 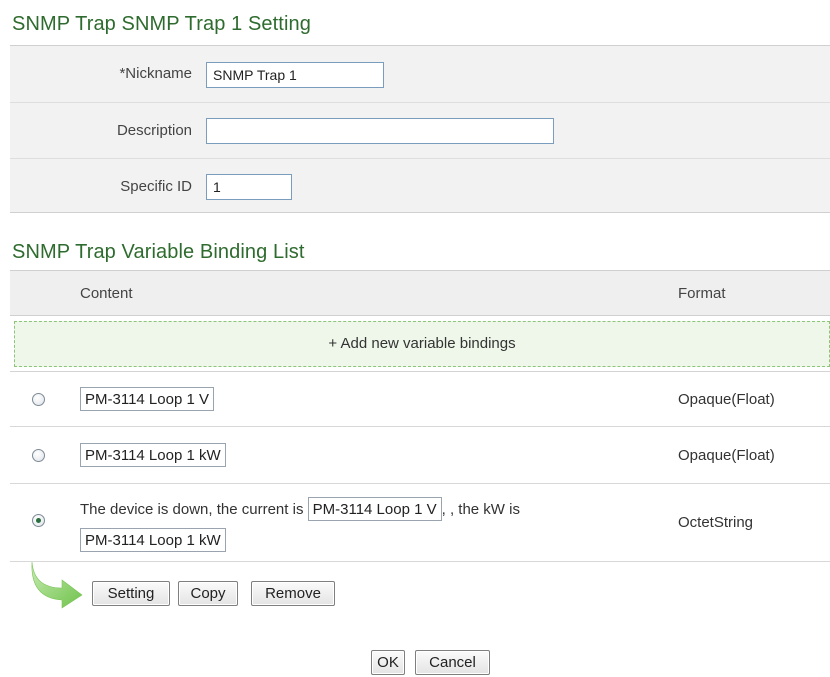 I want to click on row-text-middle: ,, so click(x=445, y=509).